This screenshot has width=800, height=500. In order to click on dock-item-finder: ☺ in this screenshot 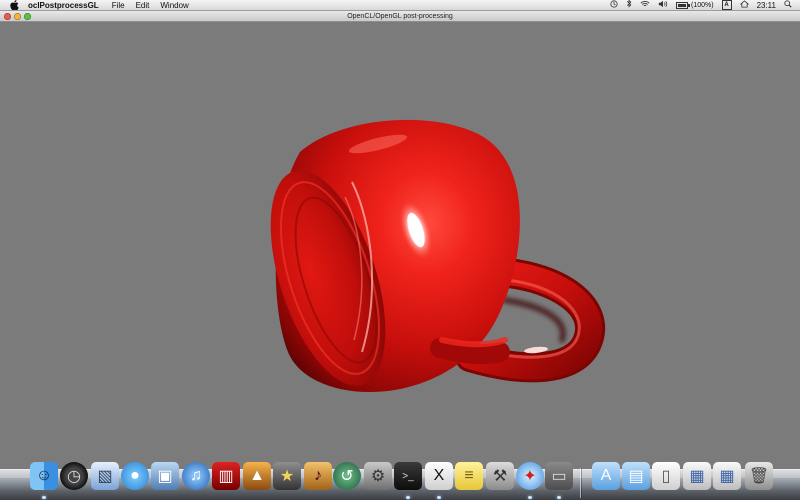, I will do `click(44, 480)`.